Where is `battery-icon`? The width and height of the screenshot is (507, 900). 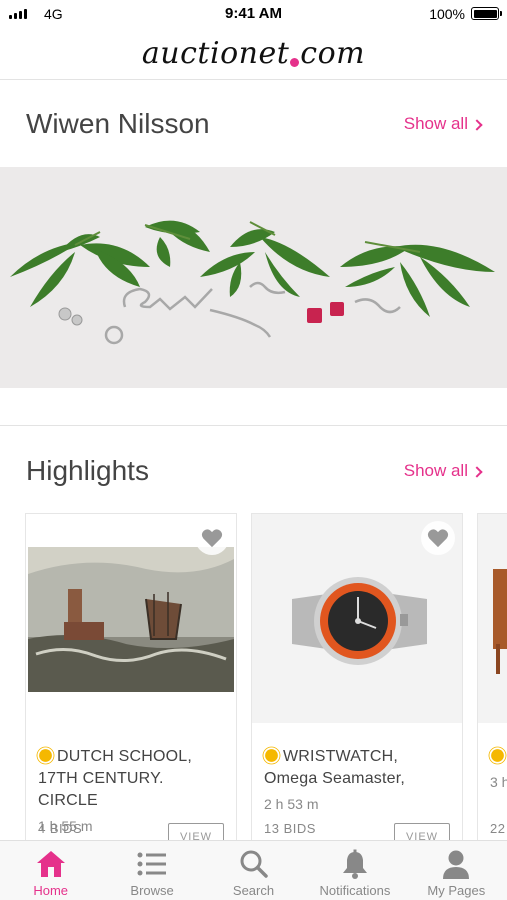 battery-icon is located at coordinates (486, 13).